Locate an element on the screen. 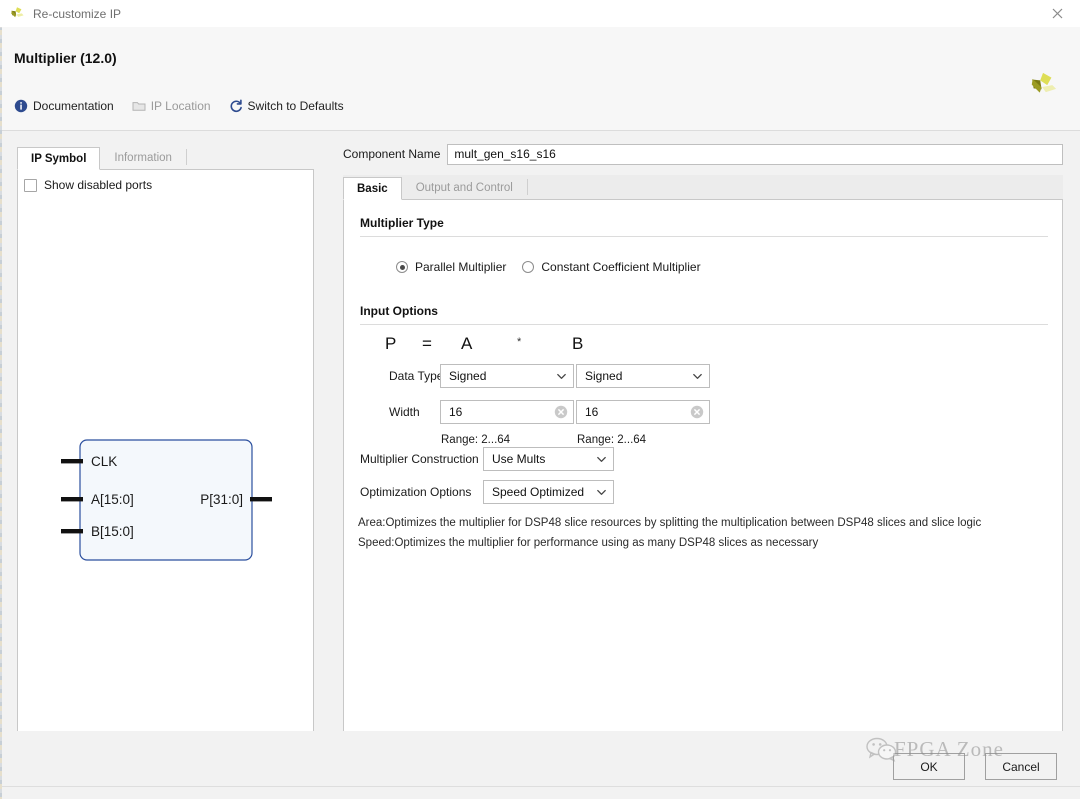 The width and height of the screenshot is (1080, 799). pin-a is located at coordinates (72, 499).